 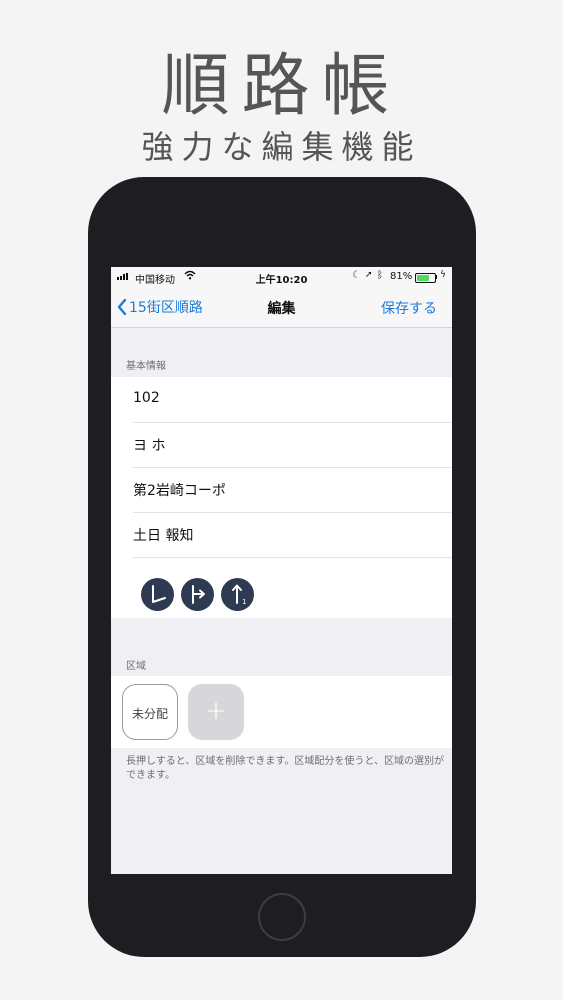 I want to click on info-row-label: ヨ ホ, so click(x=149, y=446).